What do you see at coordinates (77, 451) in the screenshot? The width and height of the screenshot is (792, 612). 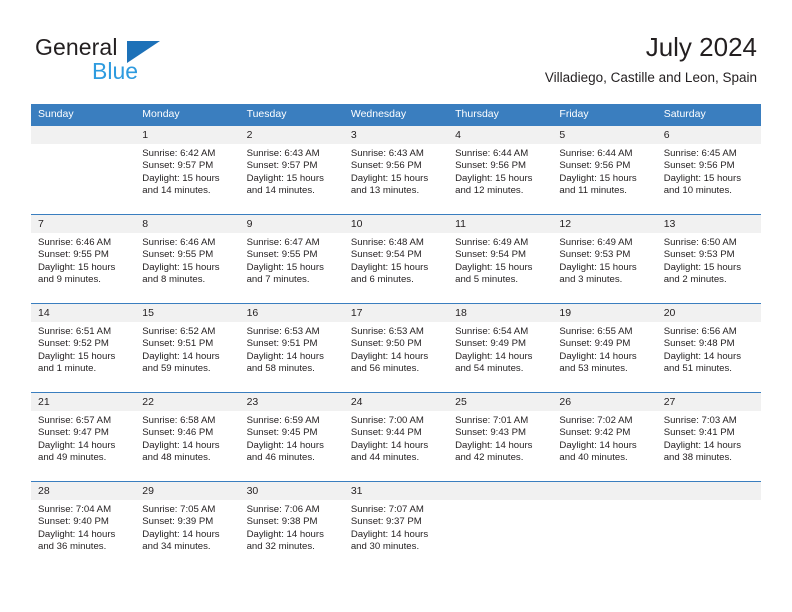 I see `daylight-text: Daylight: 14 hours and 49 minutes.` at bounding box center [77, 451].